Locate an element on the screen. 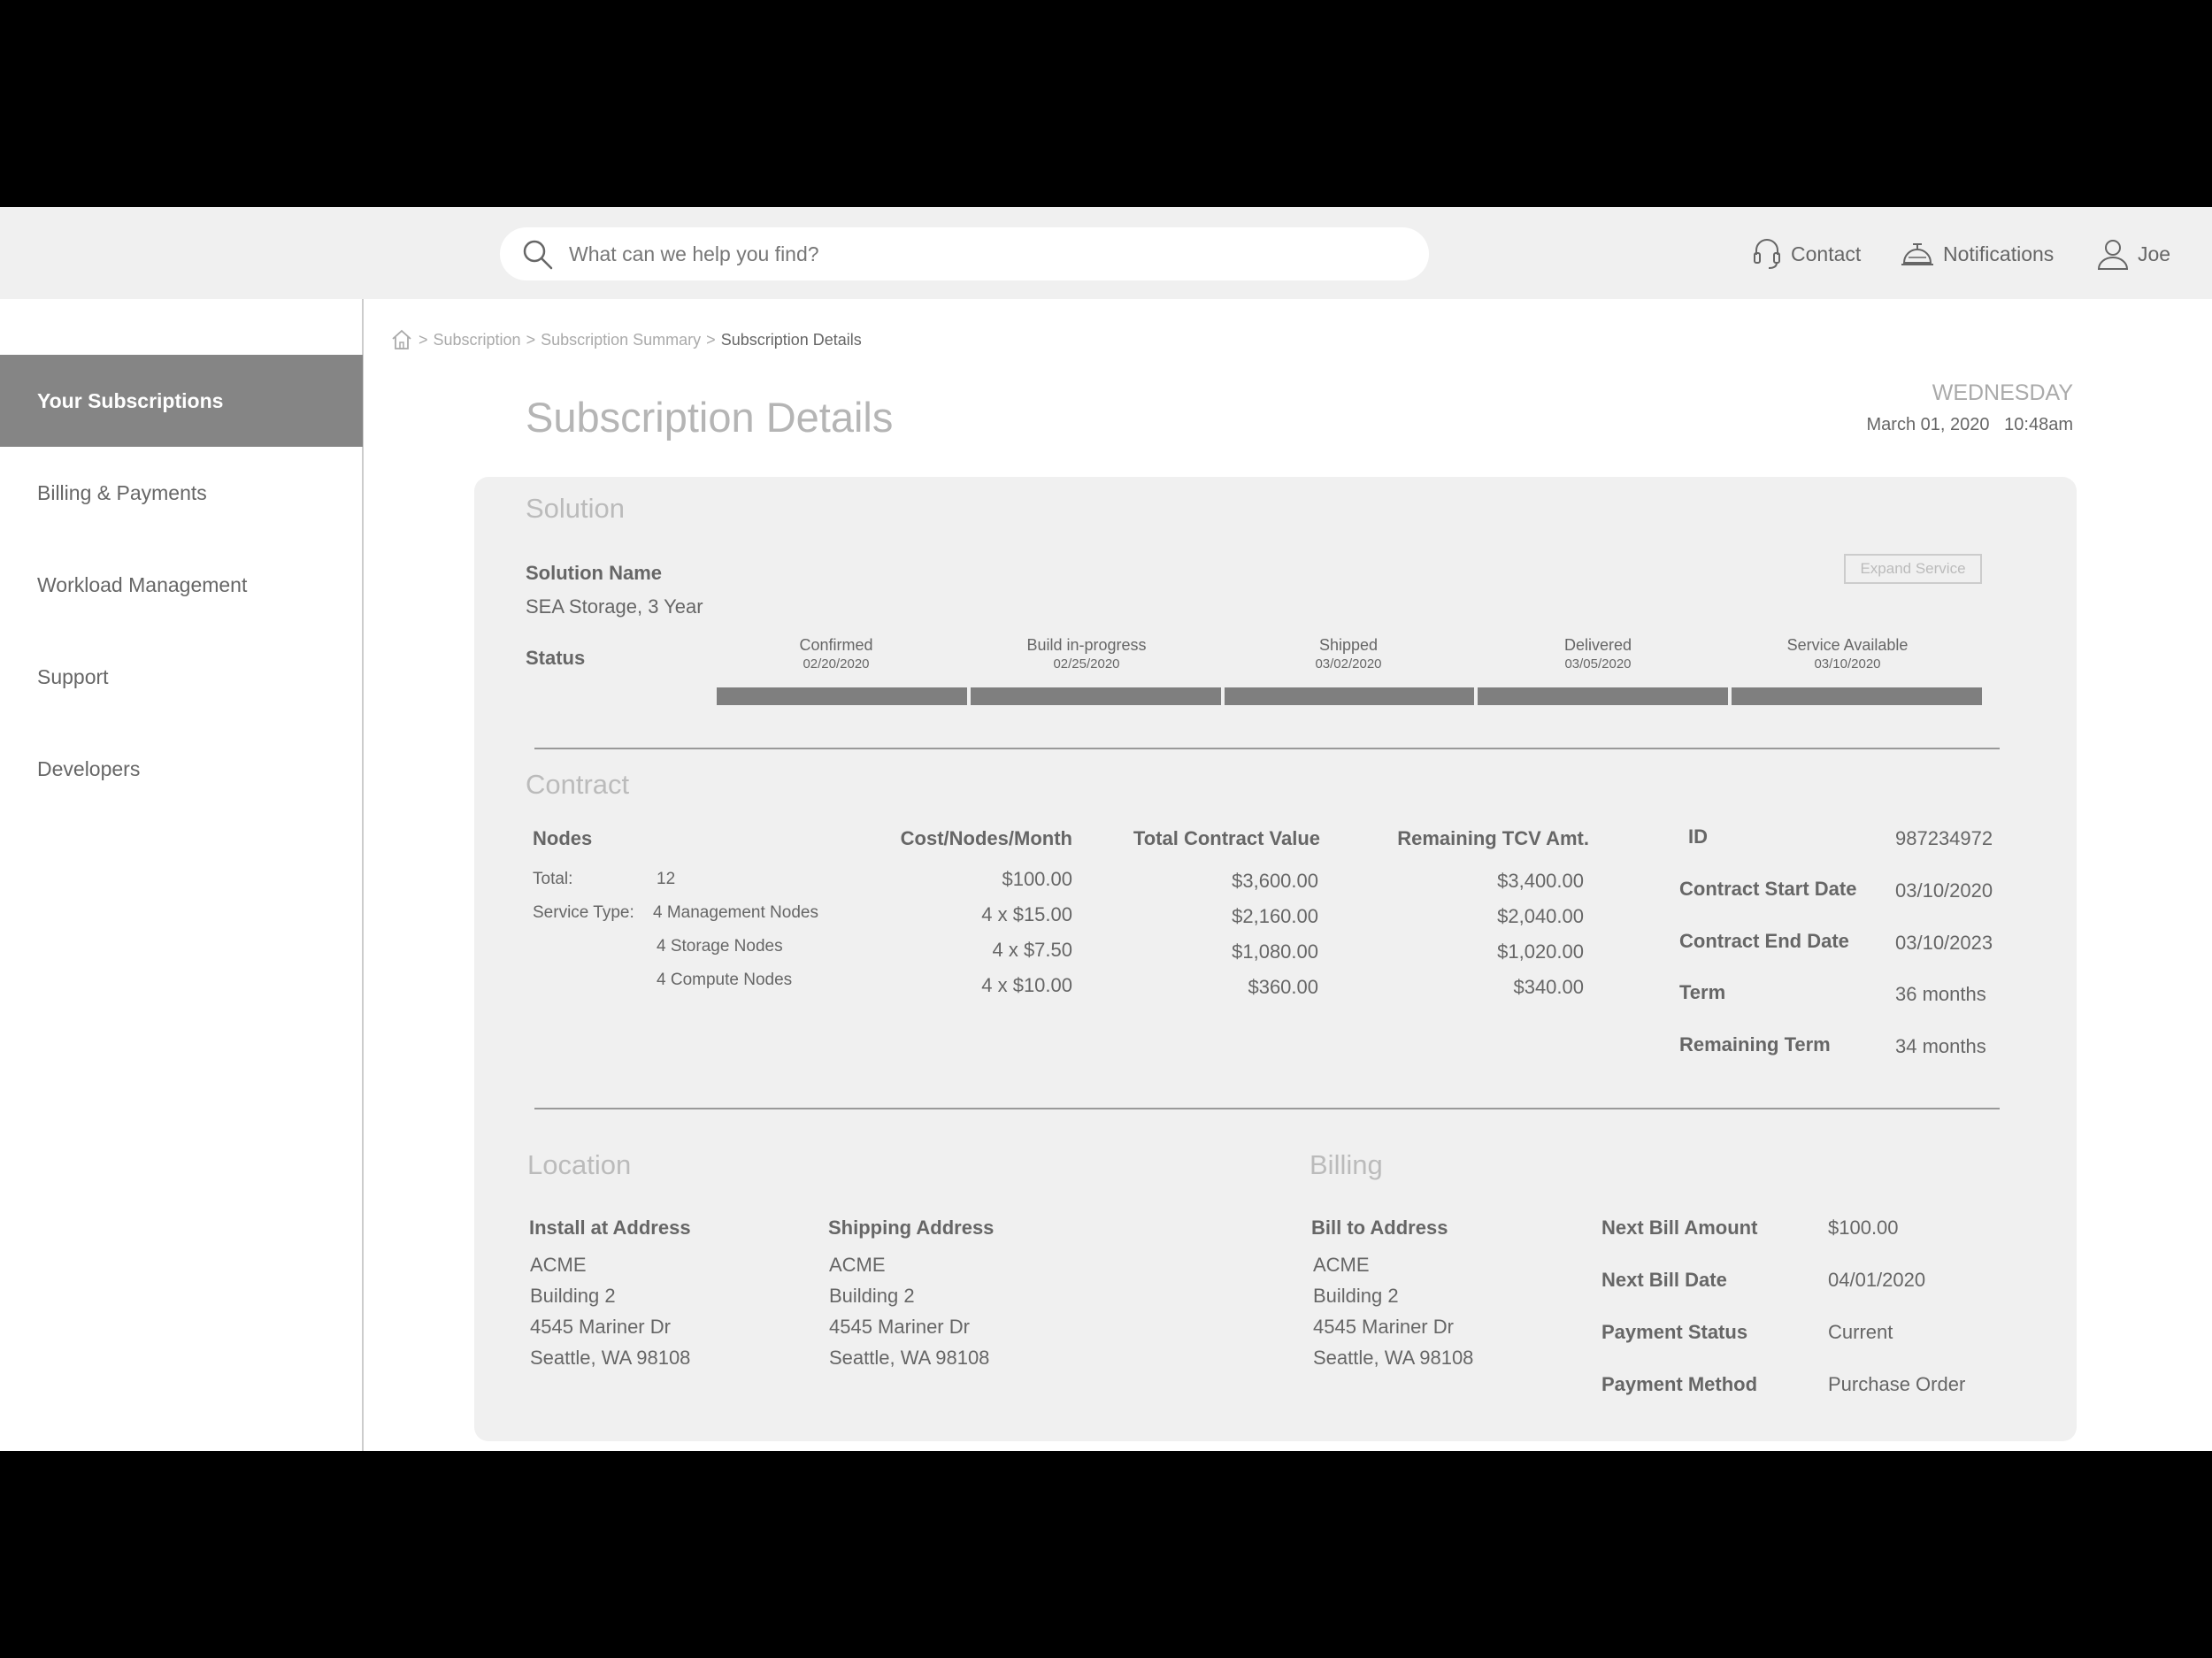 The width and height of the screenshot is (2212, 1658). top-header: Contact Notifications Joe is located at coordinates (1106, 253).